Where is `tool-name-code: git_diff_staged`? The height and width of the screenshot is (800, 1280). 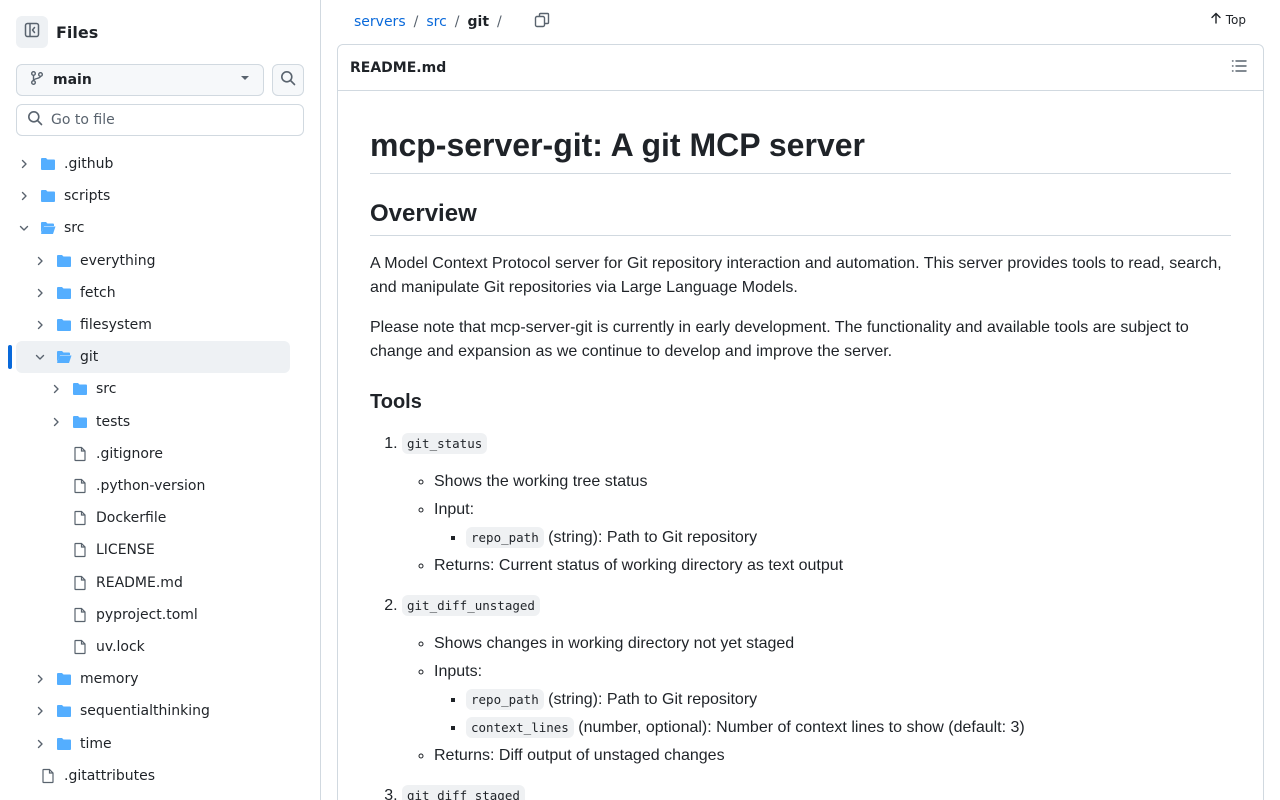
tool-name-code: git_diff_staged is located at coordinates (463, 792).